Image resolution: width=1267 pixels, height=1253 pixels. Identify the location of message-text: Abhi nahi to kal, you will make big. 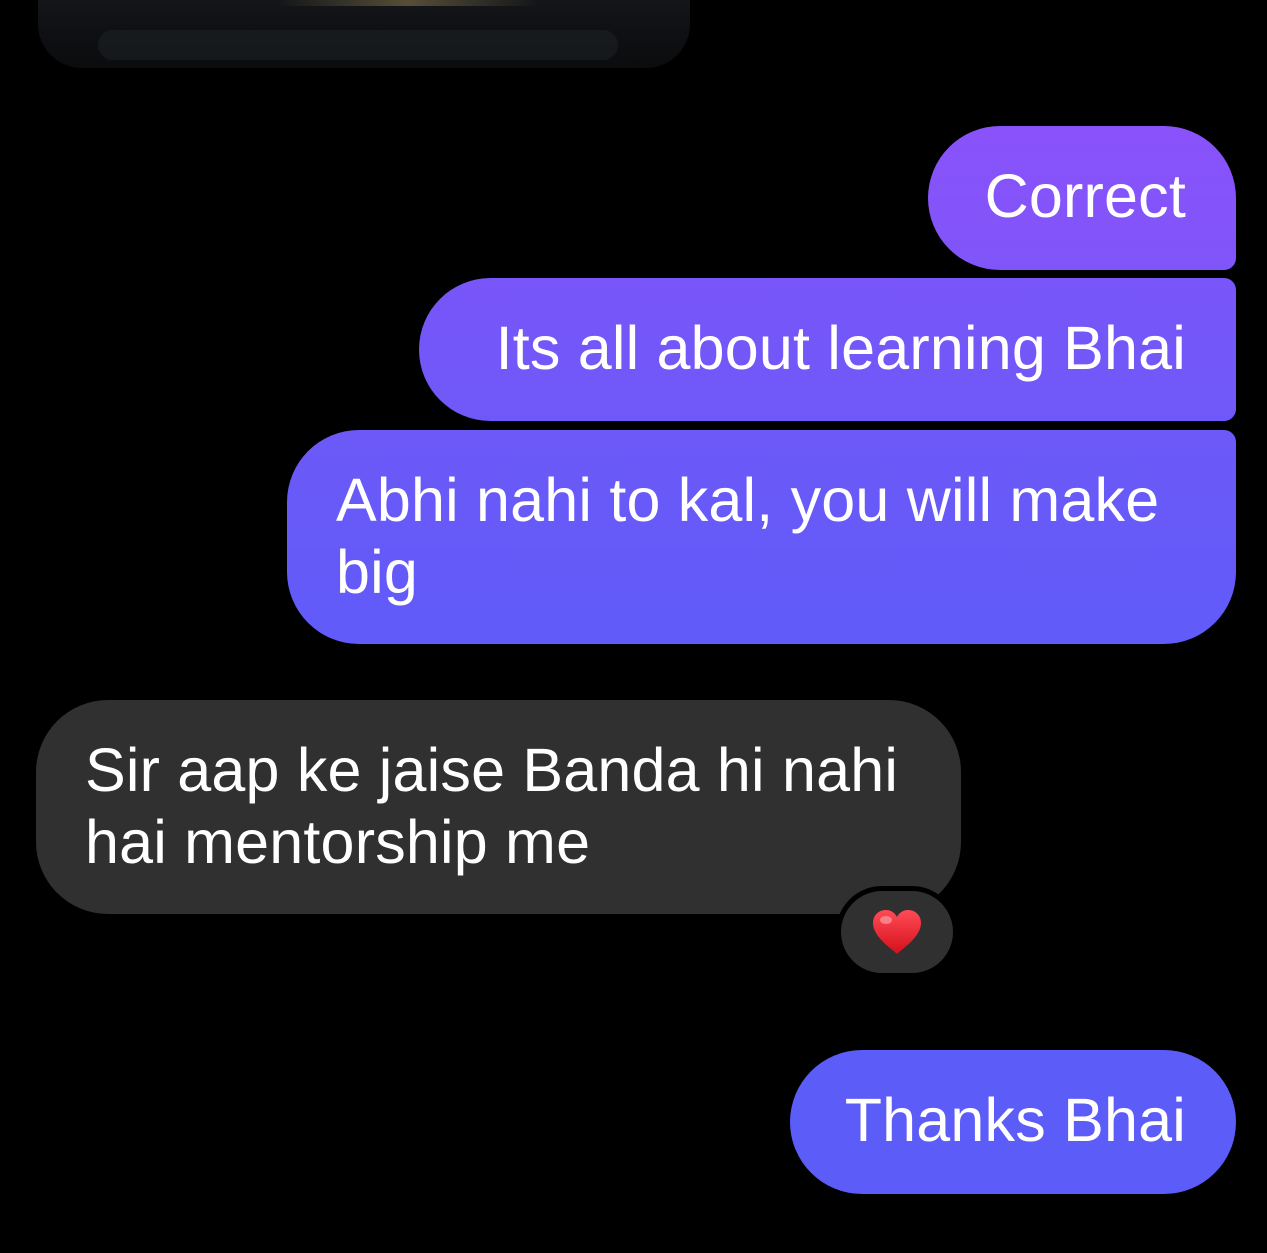
(748, 536).